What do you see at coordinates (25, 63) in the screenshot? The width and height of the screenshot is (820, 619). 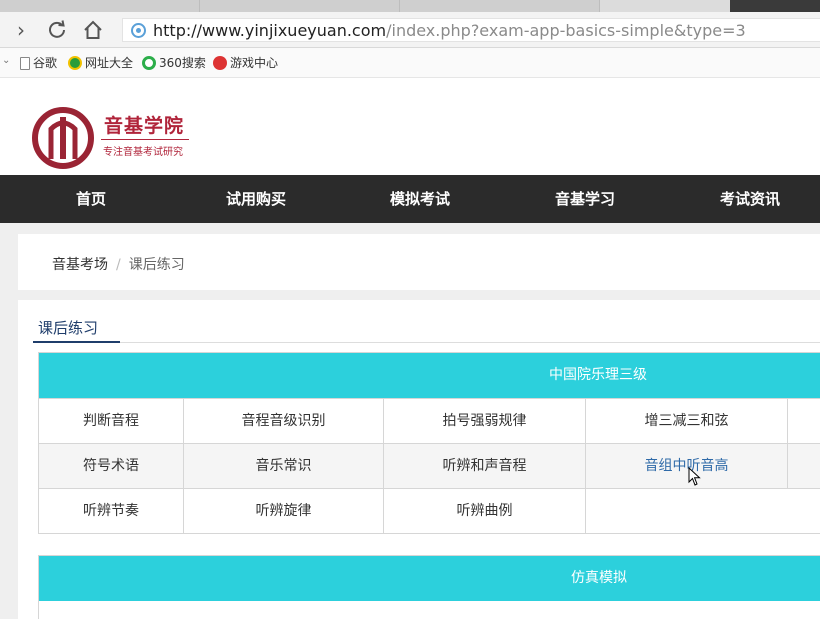 I see `page-icon` at bounding box center [25, 63].